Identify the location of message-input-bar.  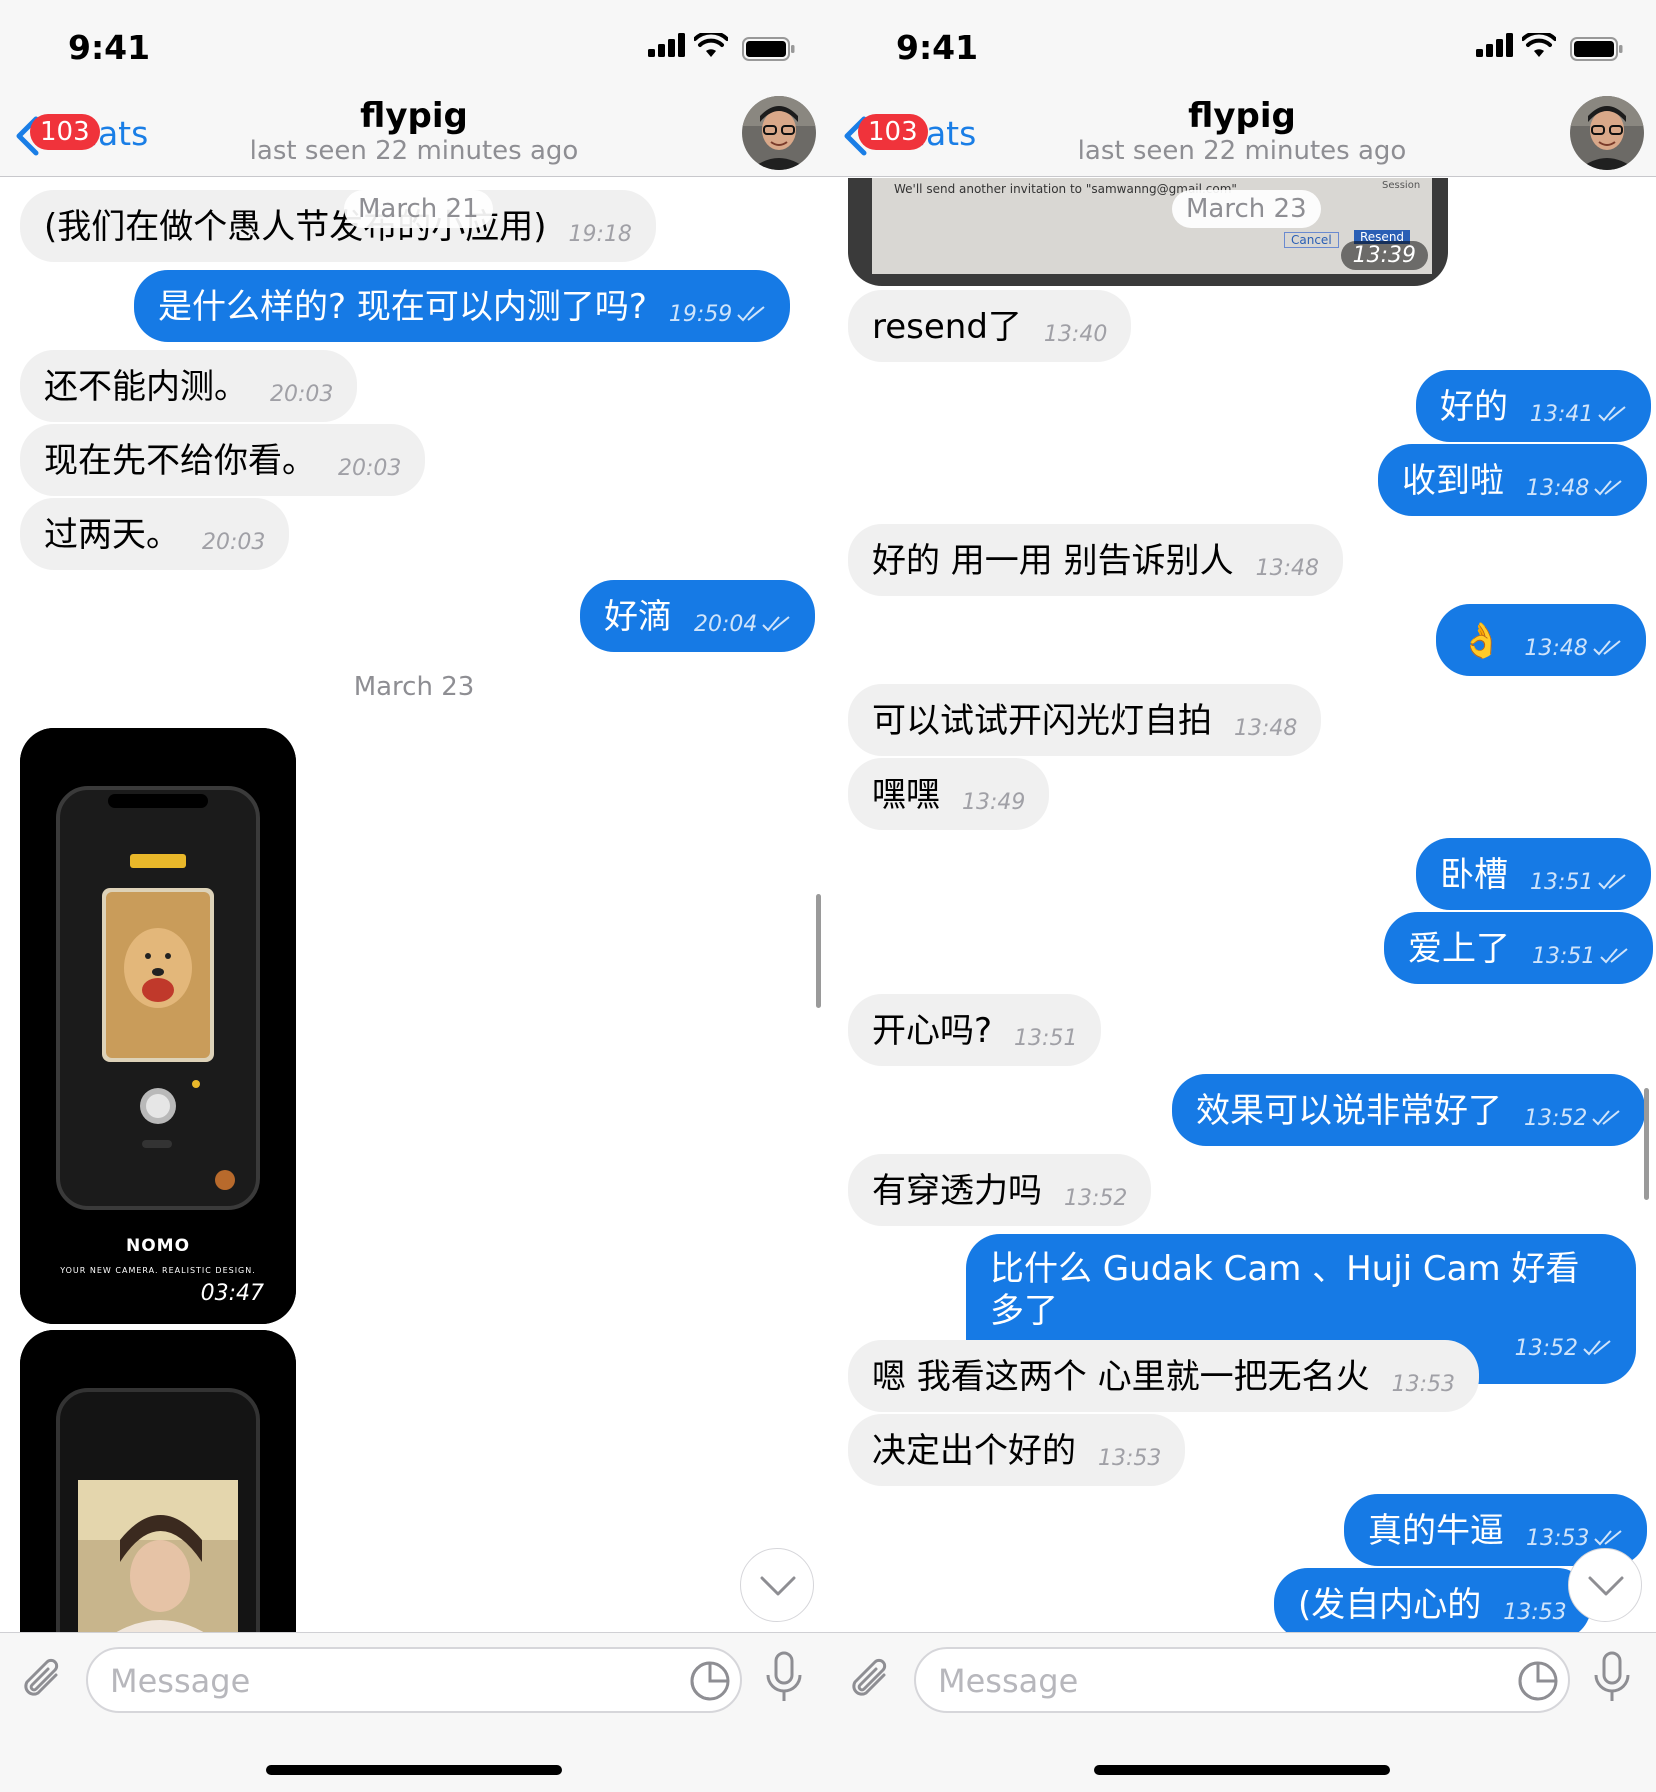
(1242, 1712).